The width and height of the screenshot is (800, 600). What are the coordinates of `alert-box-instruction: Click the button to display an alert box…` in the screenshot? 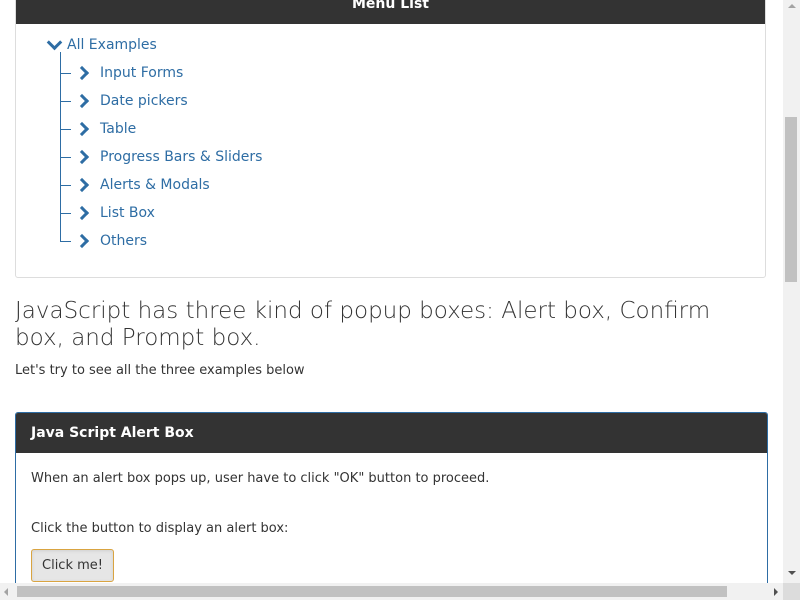 It's located at (160, 528).